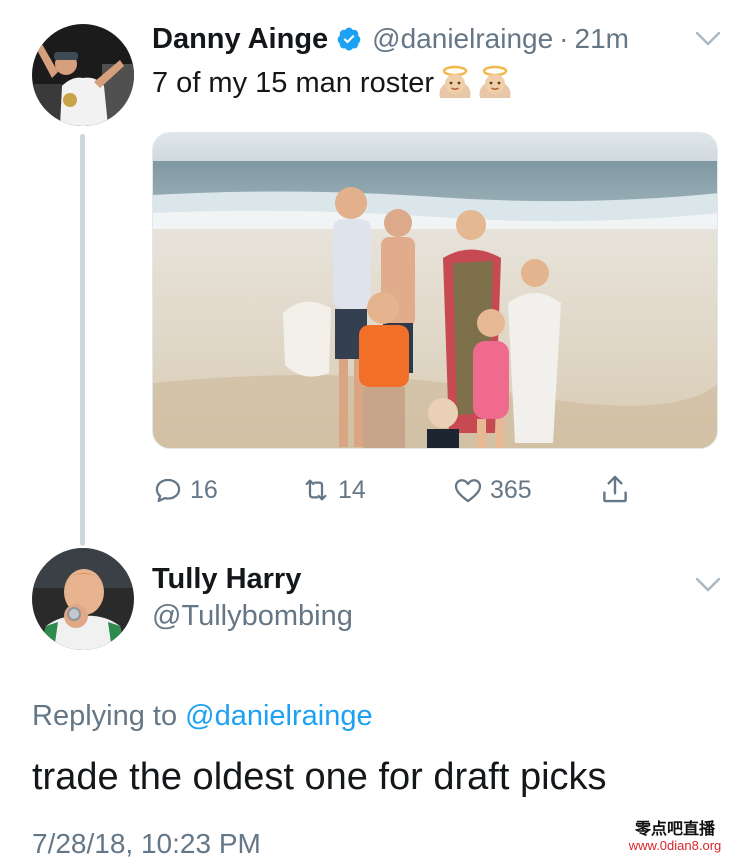 Image resolution: width=750 pixels, height=862 pixels. I want to click on like-button: 365, so click(492, 490).